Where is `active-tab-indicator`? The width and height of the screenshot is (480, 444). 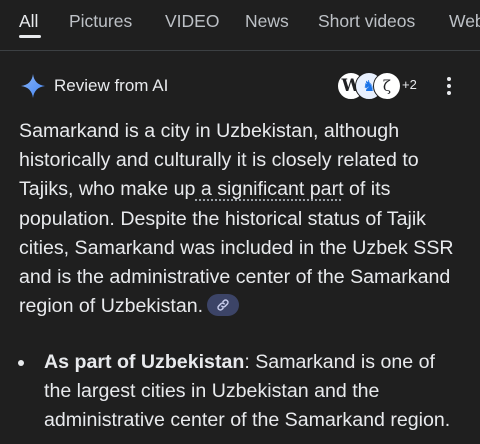 active-tab-indicator is located at coordinates (30, 36).